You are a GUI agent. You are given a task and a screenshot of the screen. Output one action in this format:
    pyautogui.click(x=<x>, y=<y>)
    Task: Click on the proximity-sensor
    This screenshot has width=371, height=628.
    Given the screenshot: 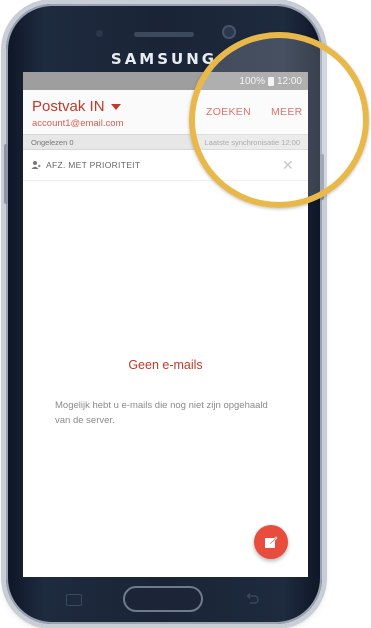 What is the action you would take?
    pyautogui.click(x=99, y=33)
    